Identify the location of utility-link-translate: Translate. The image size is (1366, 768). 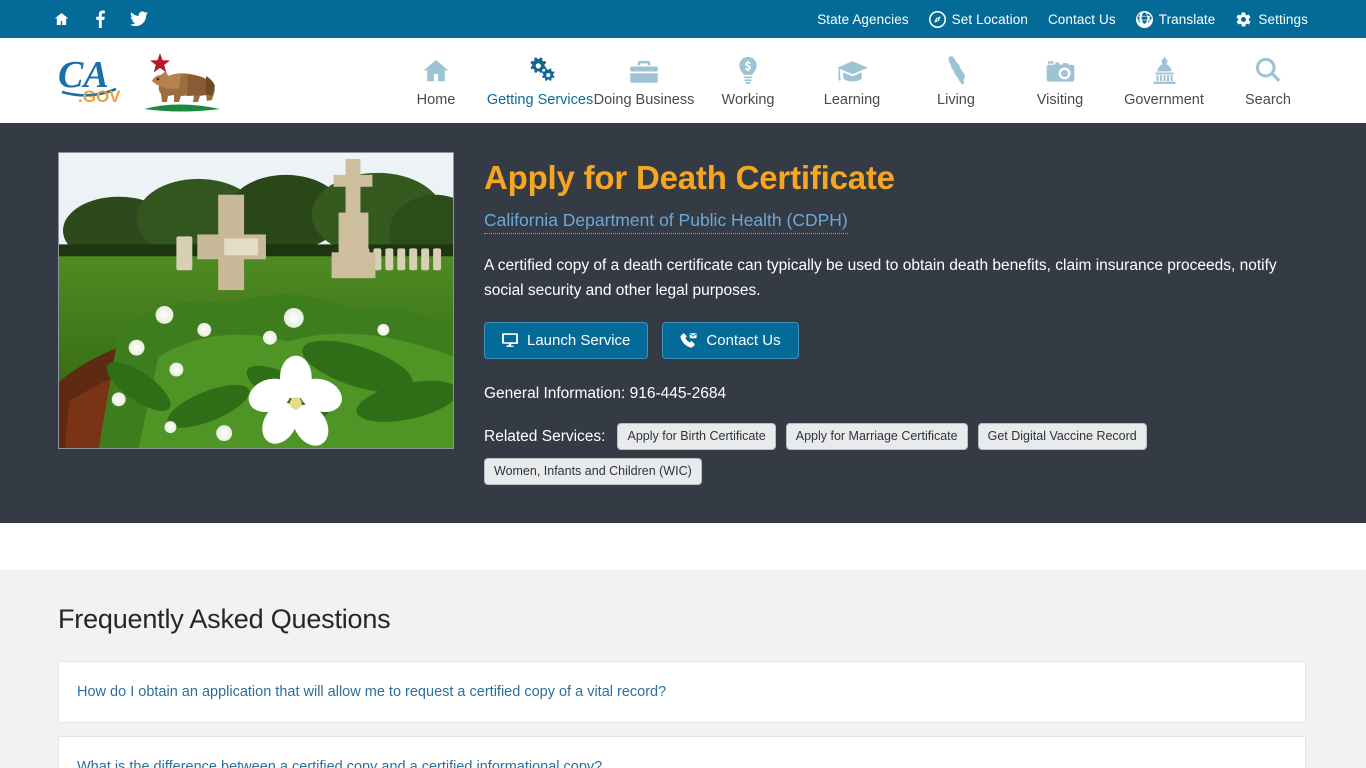
(1175, 19).